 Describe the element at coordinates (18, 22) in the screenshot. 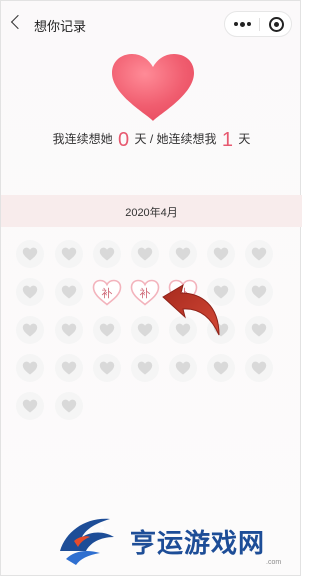

I see `back-icon` at that location.